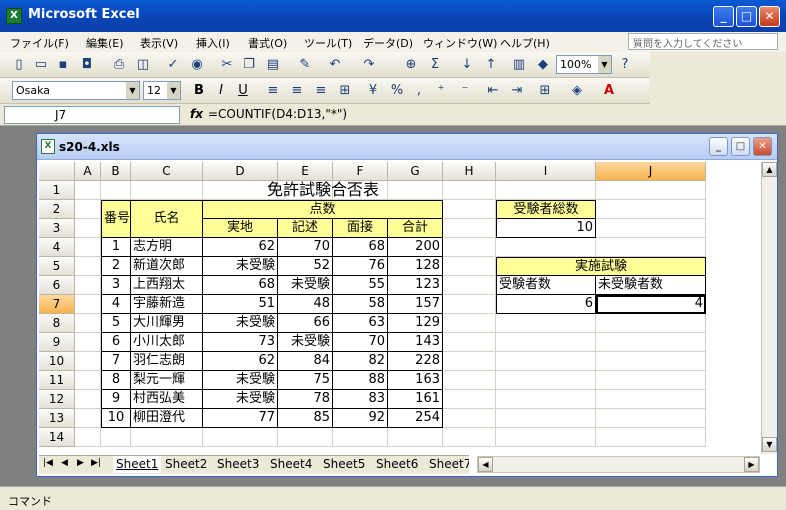  Describe the element at coordinates (388, 43) in the screenshot. I see `menu-data: データ(D)` at that location.